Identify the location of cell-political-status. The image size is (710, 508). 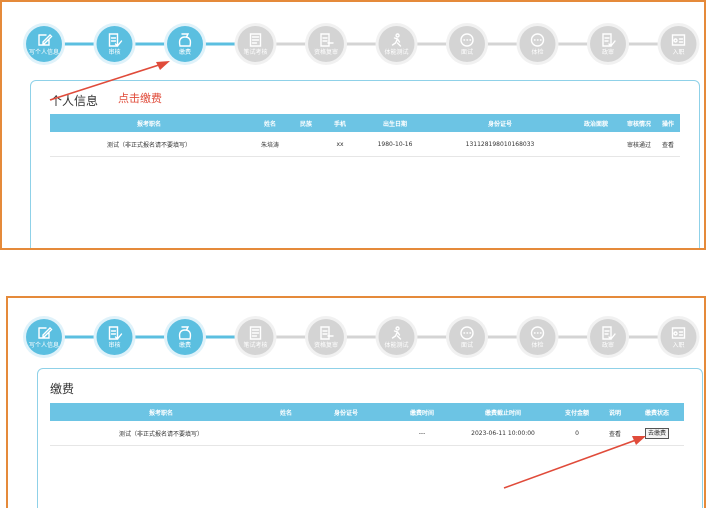
(596, 144).